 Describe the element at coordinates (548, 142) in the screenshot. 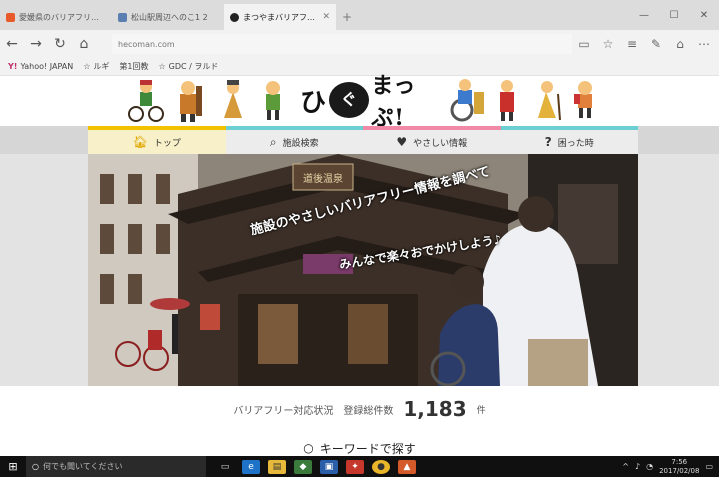

I see `question-icon: ?` at that location.